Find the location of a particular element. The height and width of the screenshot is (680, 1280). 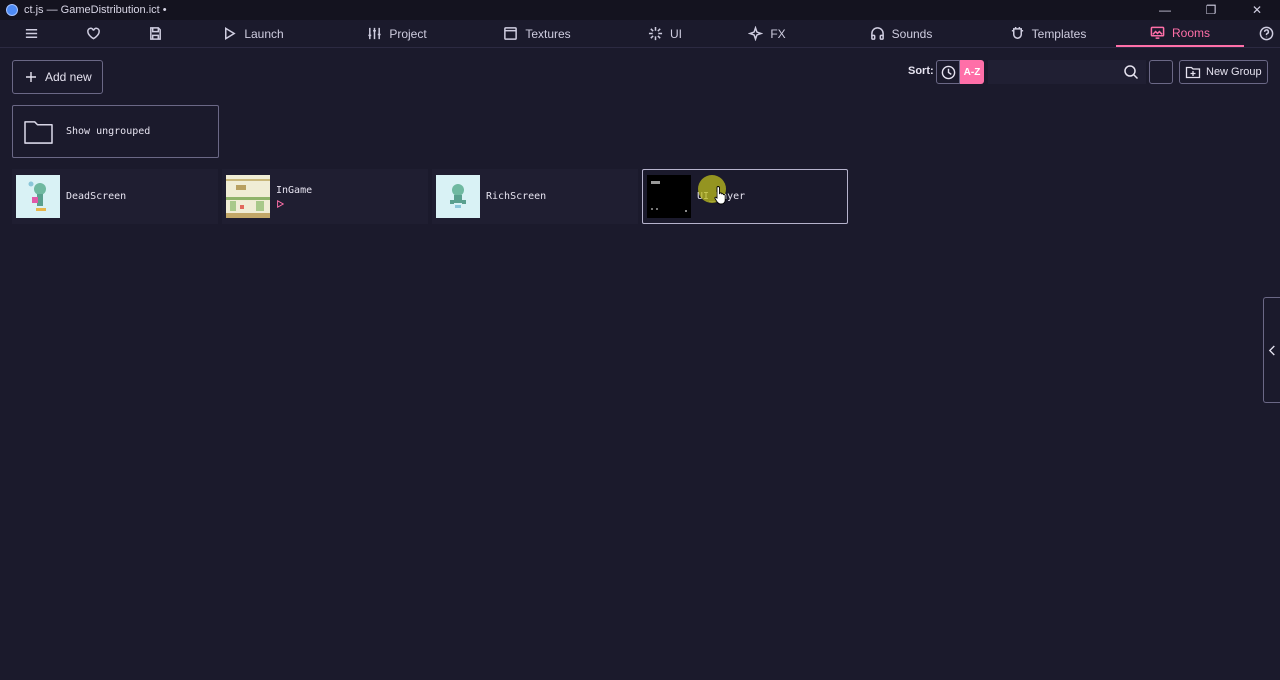

room-card-deadscreen: DeadScreen is located at coordinates (115, 196).